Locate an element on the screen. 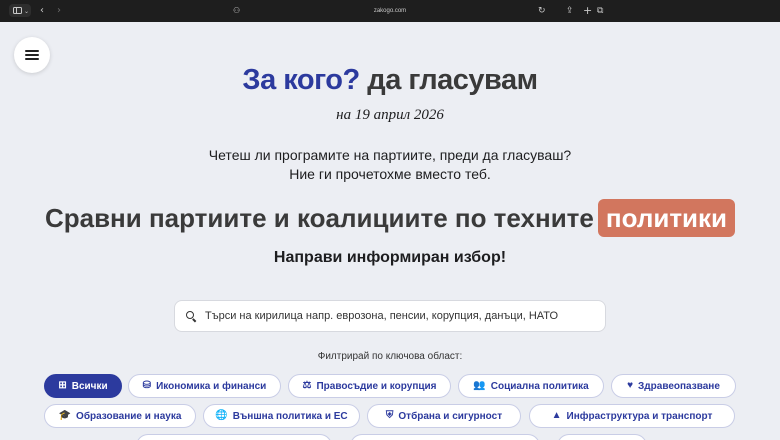  sidebar-toggle-button: ⌄ is located at coordinates (20, 10).